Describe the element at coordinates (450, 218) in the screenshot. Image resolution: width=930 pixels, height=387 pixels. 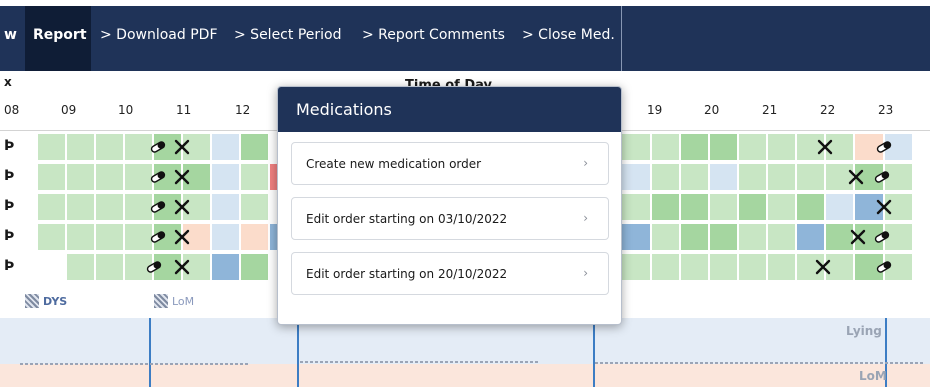
I see `edit-order-button: Edit order starting on 03/10/2022 ›` at that location.